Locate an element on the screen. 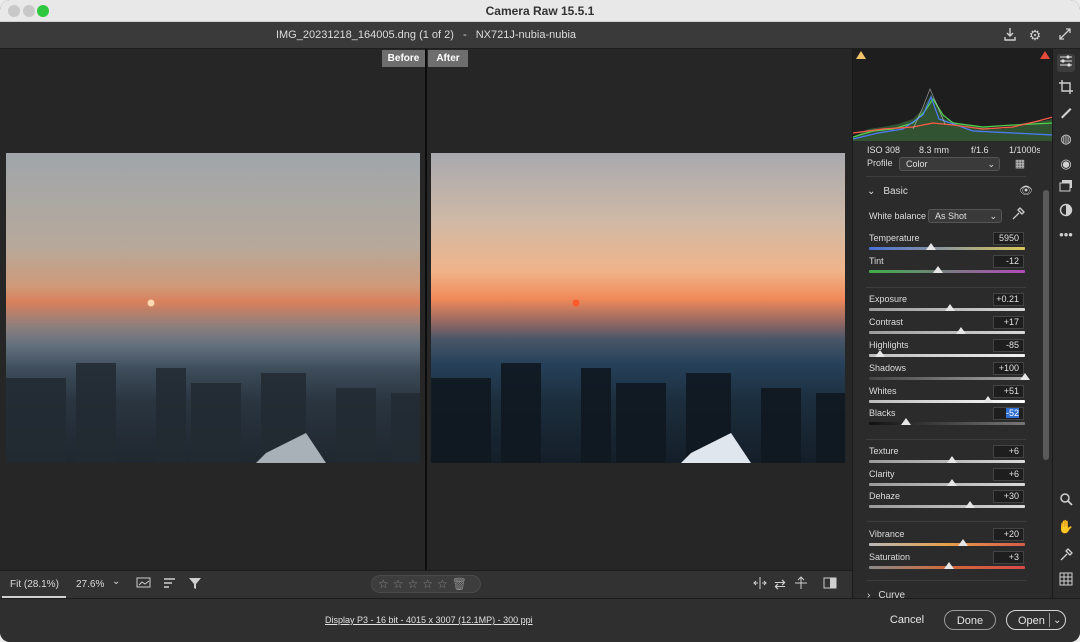  edit-sliders-icon is located at coordinates (1066, 63).